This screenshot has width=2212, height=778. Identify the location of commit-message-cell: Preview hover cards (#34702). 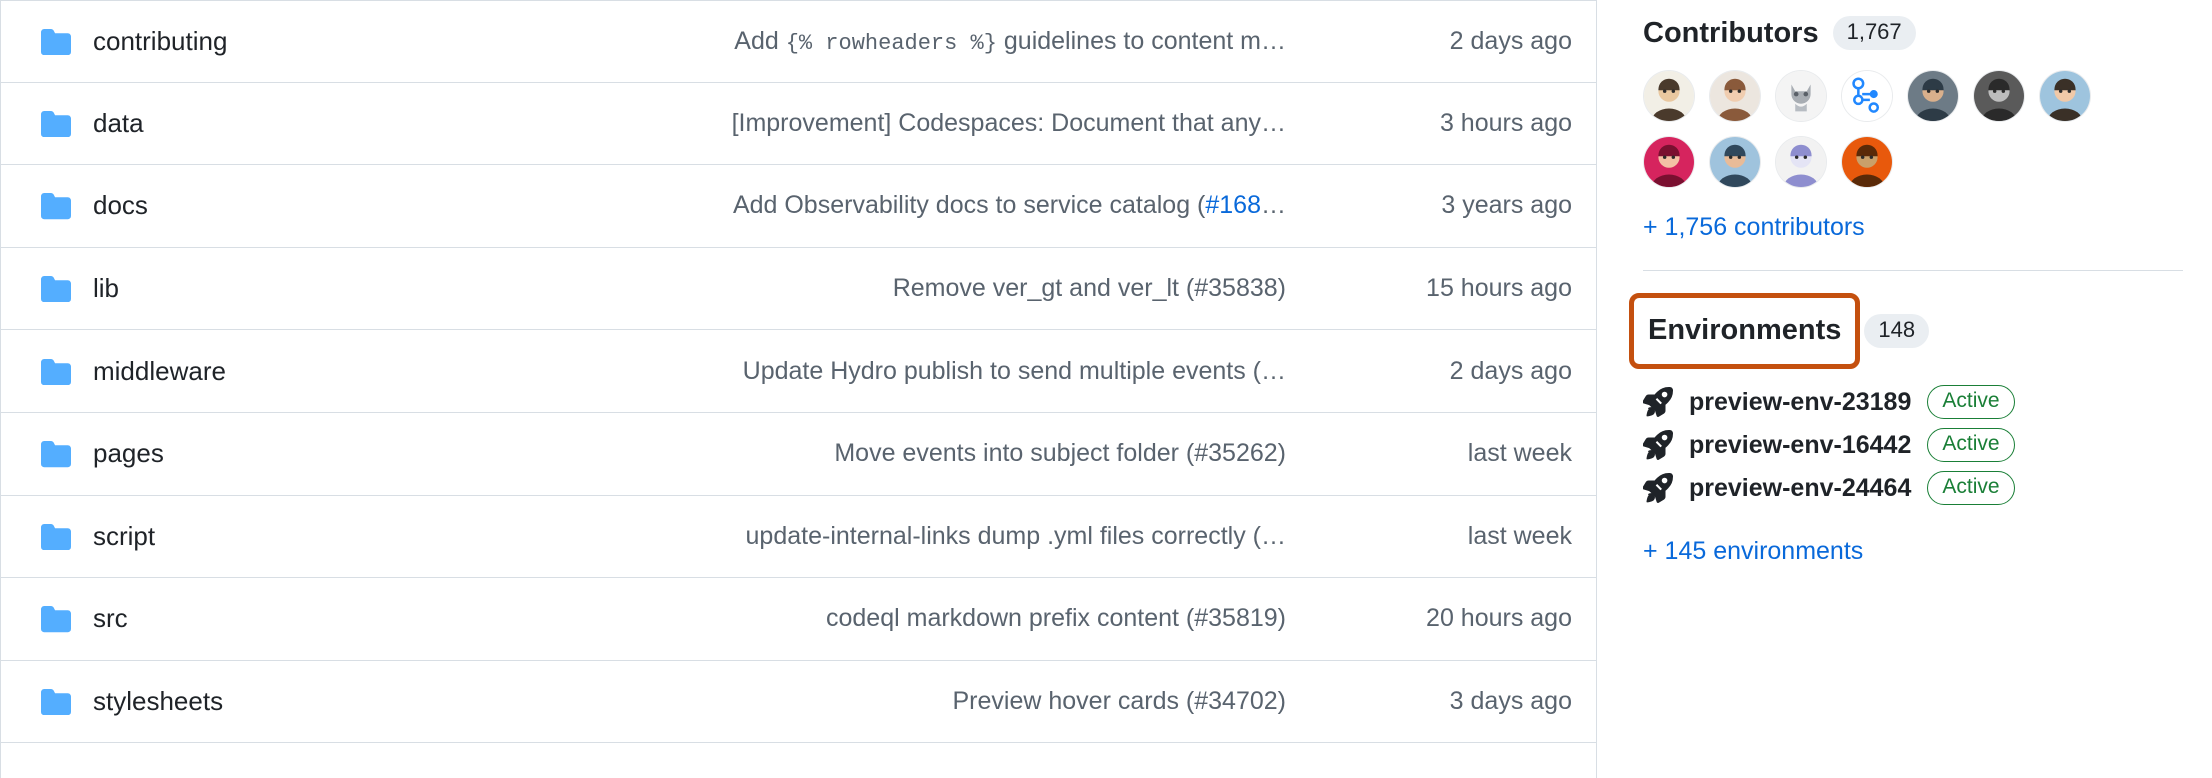
(891, 701).